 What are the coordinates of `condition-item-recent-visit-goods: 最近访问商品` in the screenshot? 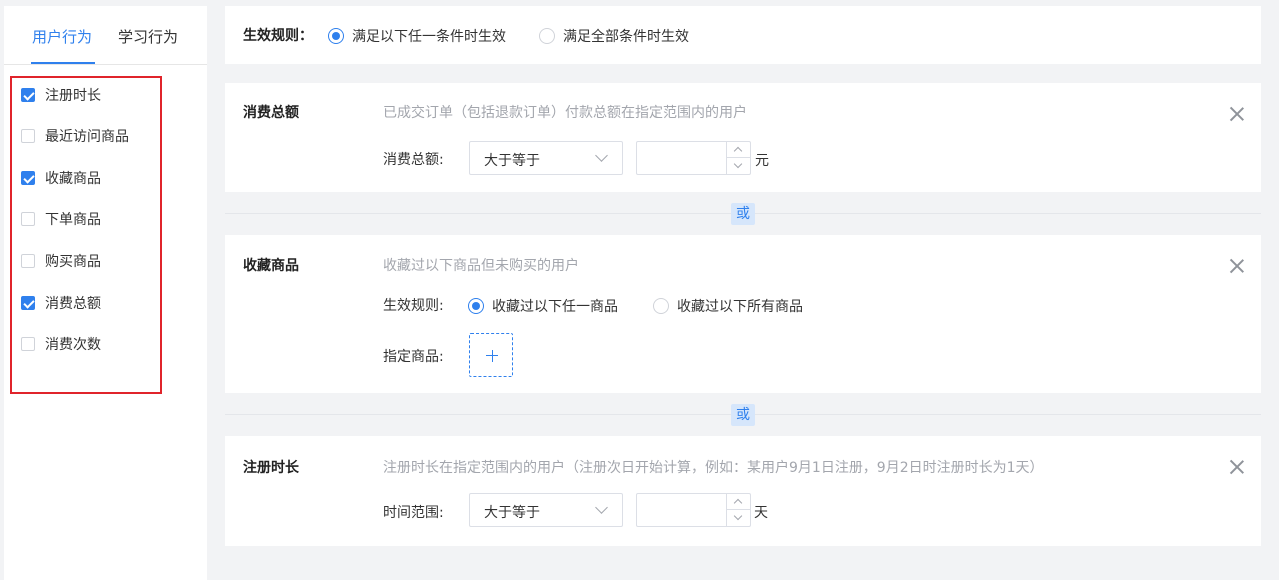 It's located at (75, 136).